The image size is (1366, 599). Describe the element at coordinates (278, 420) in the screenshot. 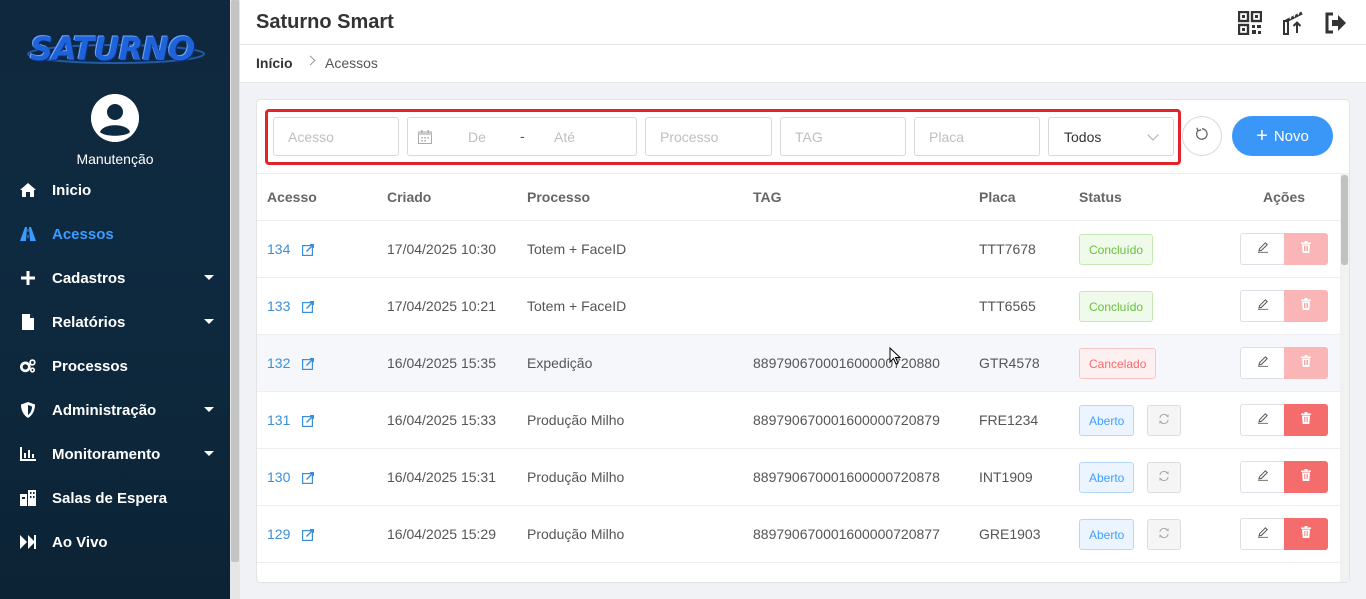

I see `acesso-id-link: 131` at that location.